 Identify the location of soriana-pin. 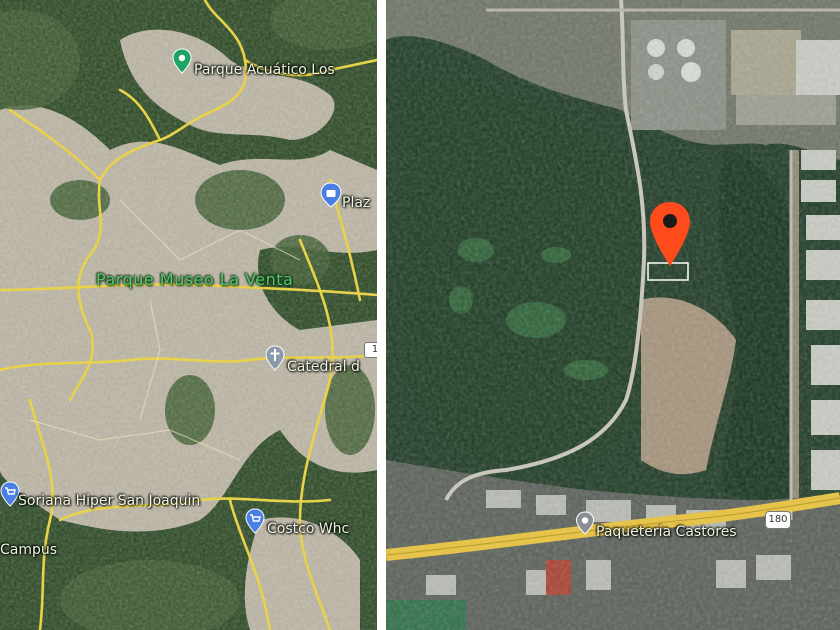
(10, 496).